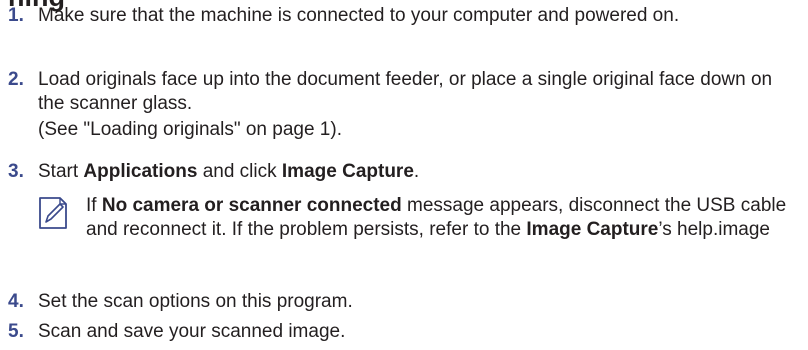  I want to click on step-text-post: ., so click(416, 171).